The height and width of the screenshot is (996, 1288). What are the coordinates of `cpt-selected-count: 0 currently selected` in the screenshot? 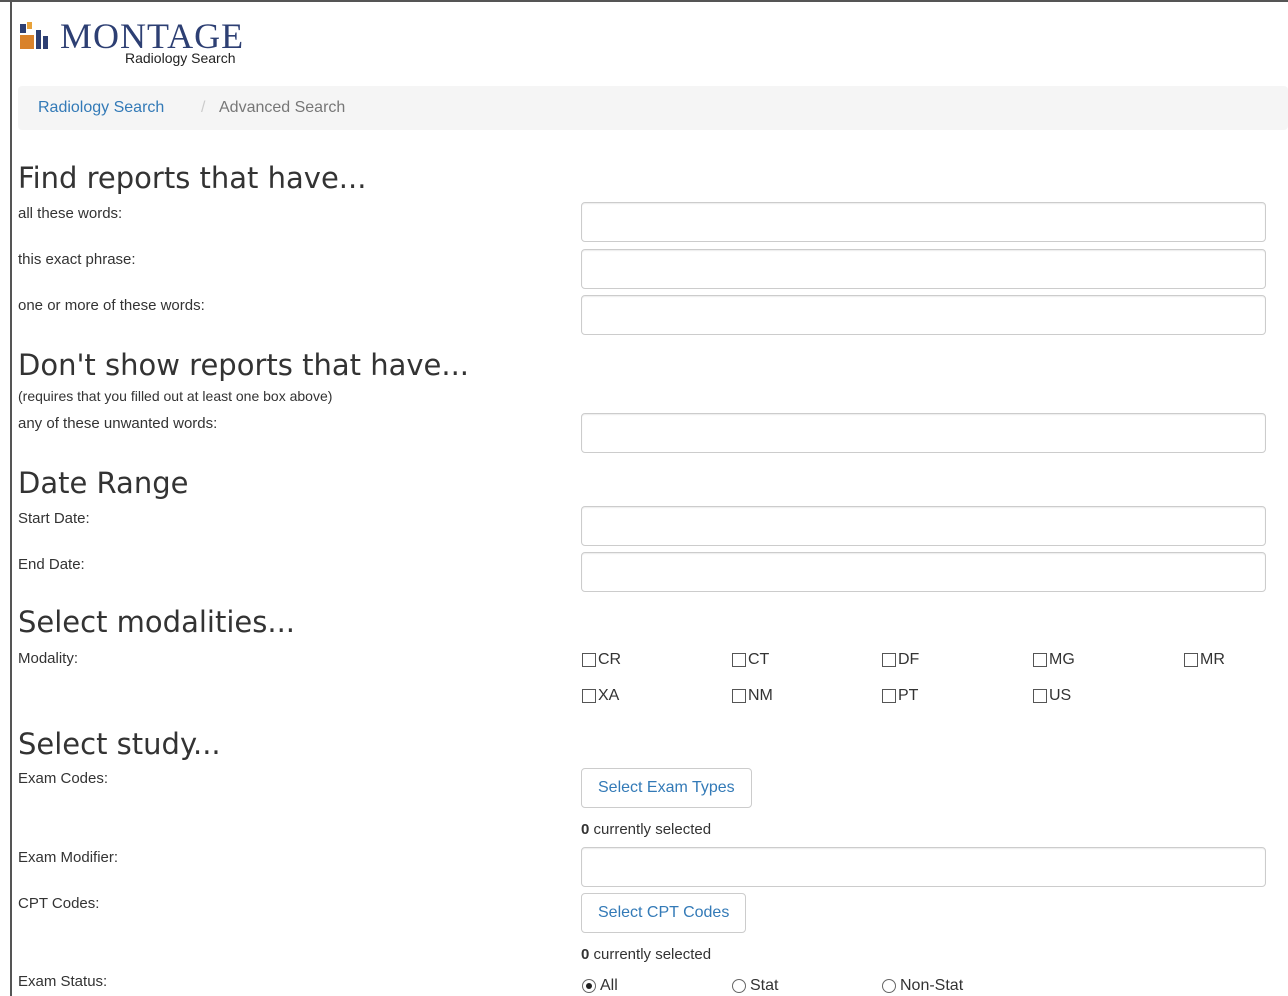 It's located at (646, 954).